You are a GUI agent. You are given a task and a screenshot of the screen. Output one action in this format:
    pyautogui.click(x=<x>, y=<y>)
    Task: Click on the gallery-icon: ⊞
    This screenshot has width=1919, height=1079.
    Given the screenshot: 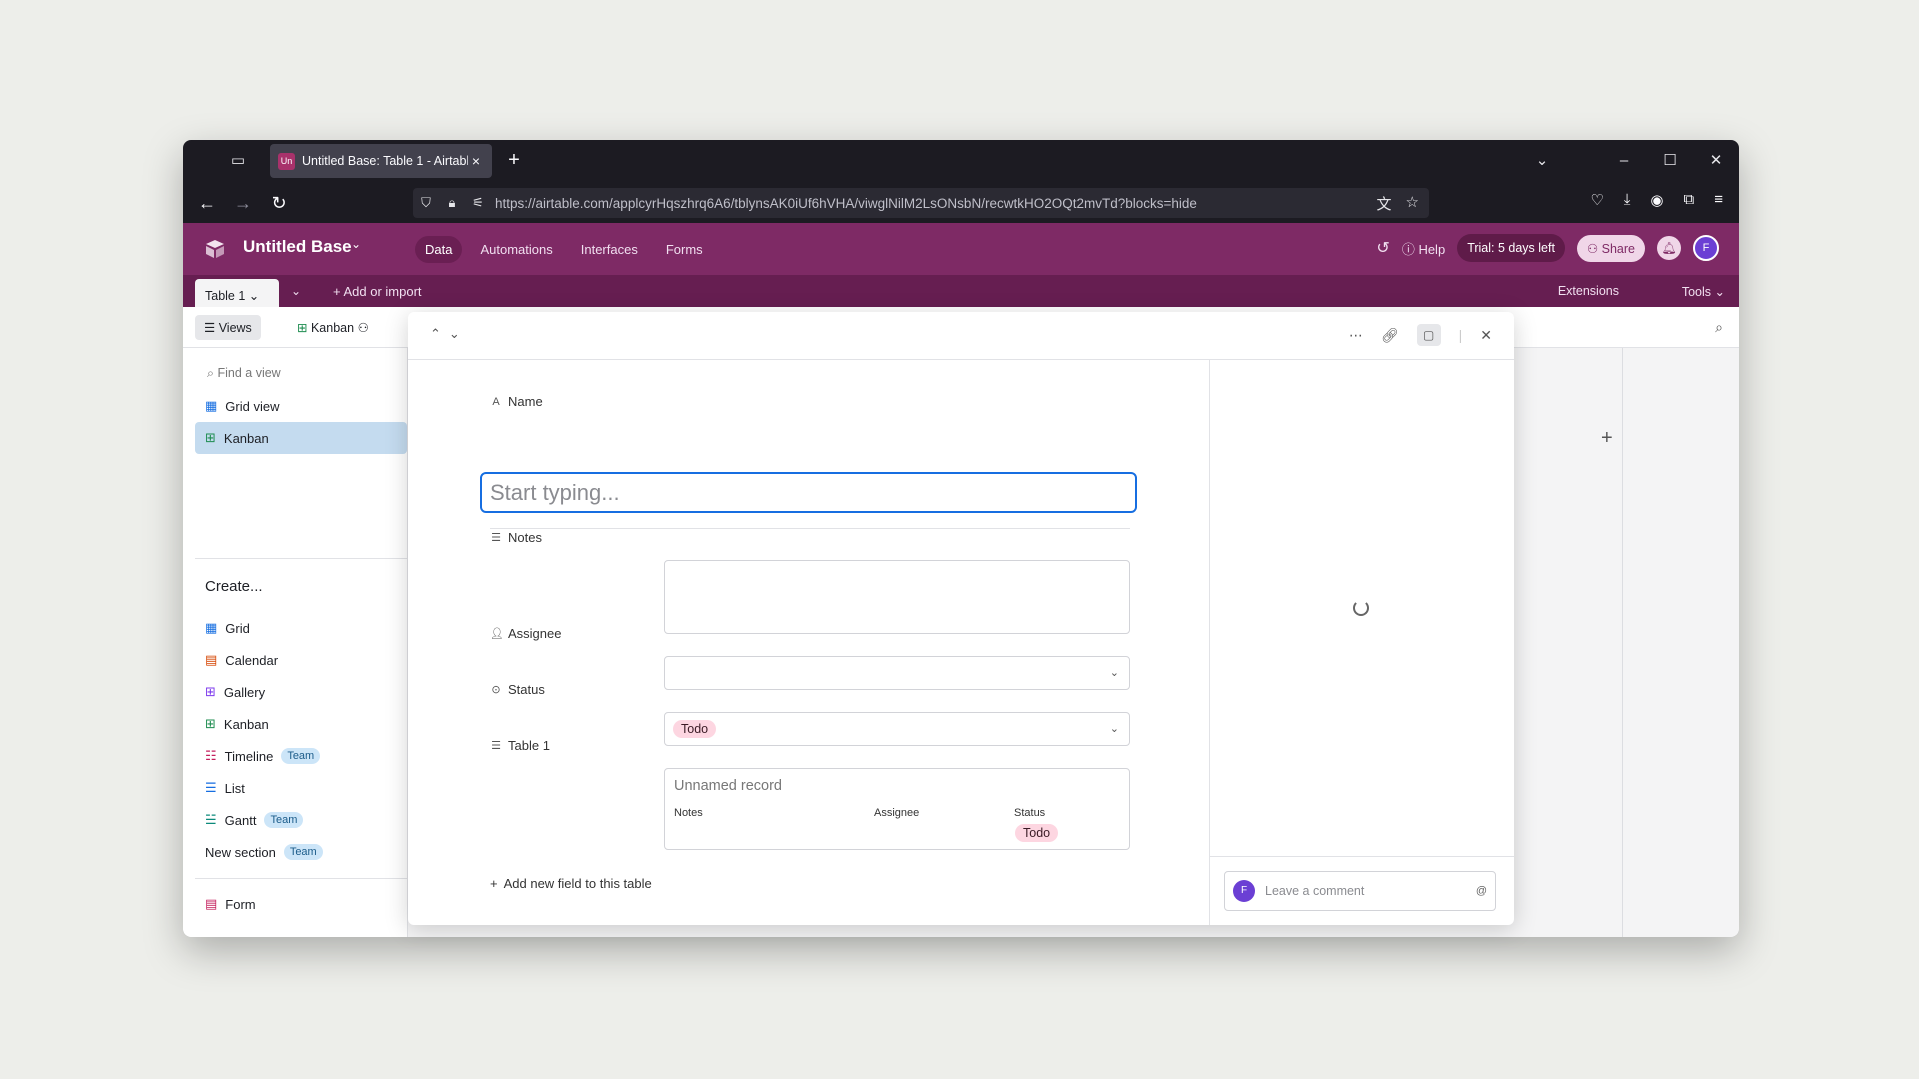 What is the action you would take?
    pyautogui.click(x=210, y=691)
    